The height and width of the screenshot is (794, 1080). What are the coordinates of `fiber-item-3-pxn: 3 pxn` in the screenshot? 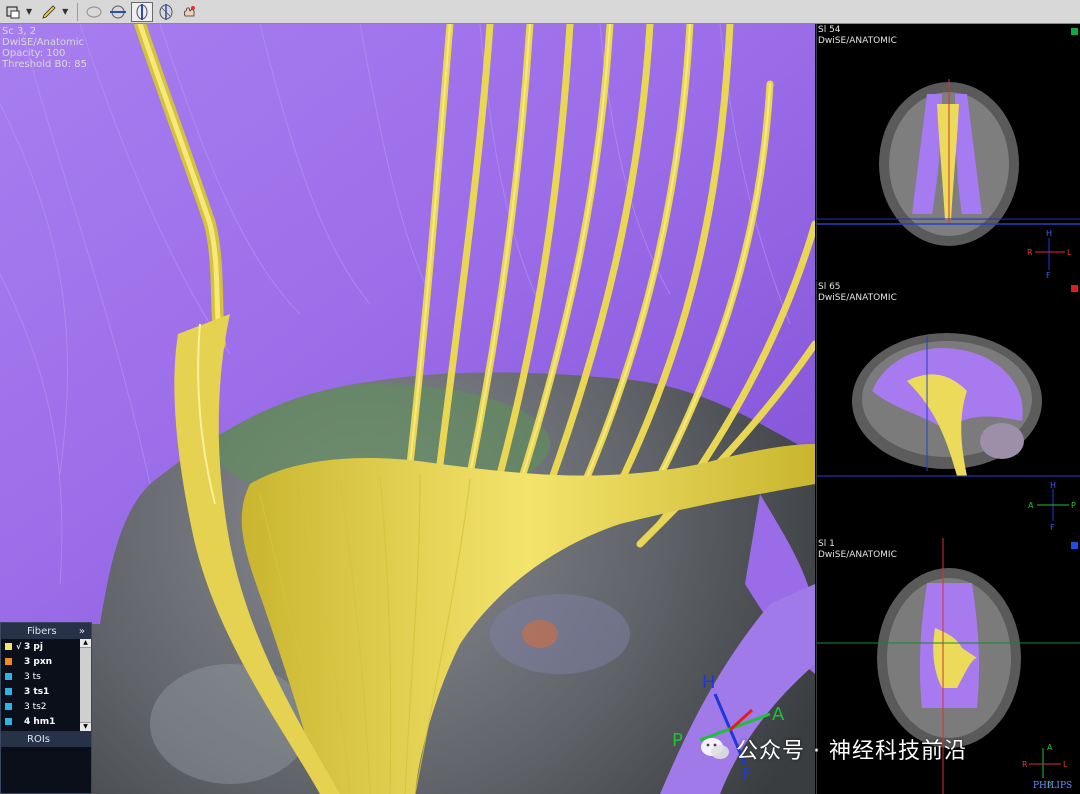 It's located at (41, 661).